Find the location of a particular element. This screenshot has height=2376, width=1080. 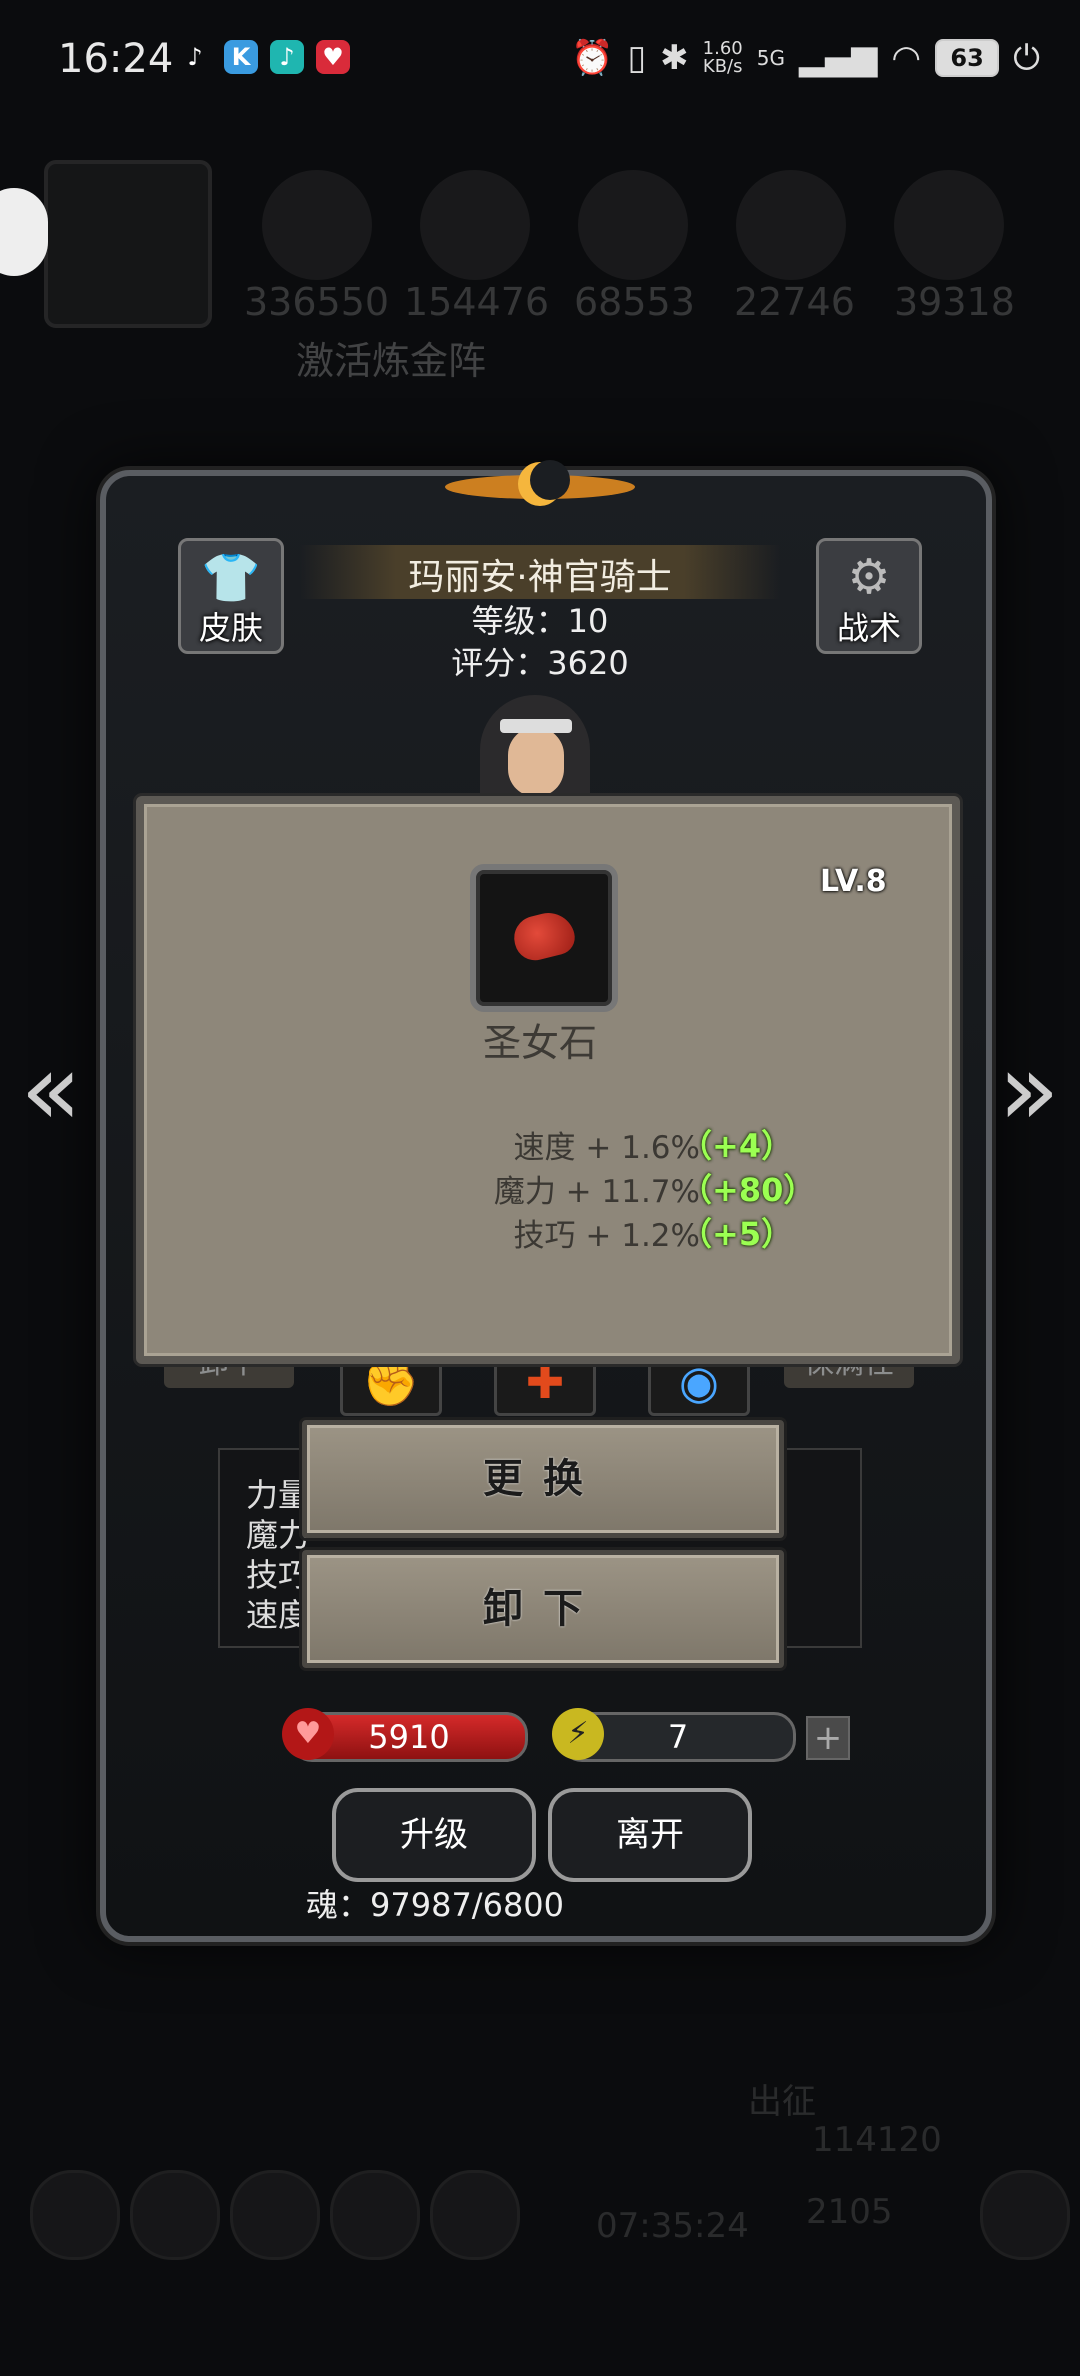

resource-count: 39318 is located at coordinates (954, 302).